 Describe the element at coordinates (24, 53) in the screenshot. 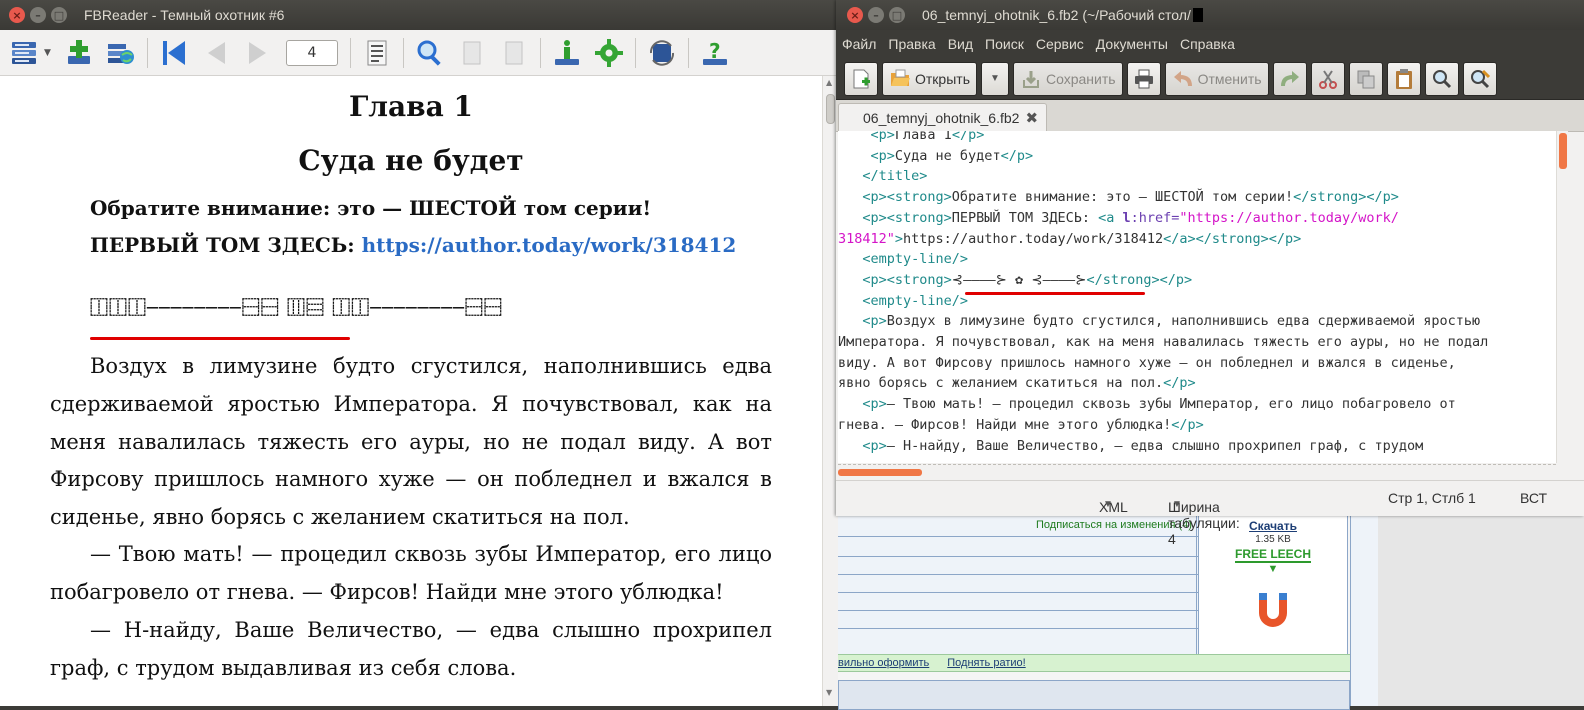

I see `library-button` at that location.